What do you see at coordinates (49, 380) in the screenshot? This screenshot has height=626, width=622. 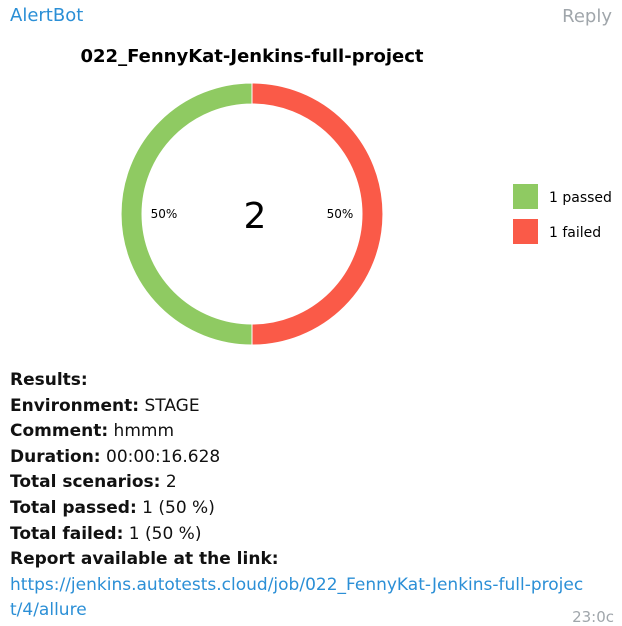 I see `results-heading: Results:` at bounding box center [49, 380].